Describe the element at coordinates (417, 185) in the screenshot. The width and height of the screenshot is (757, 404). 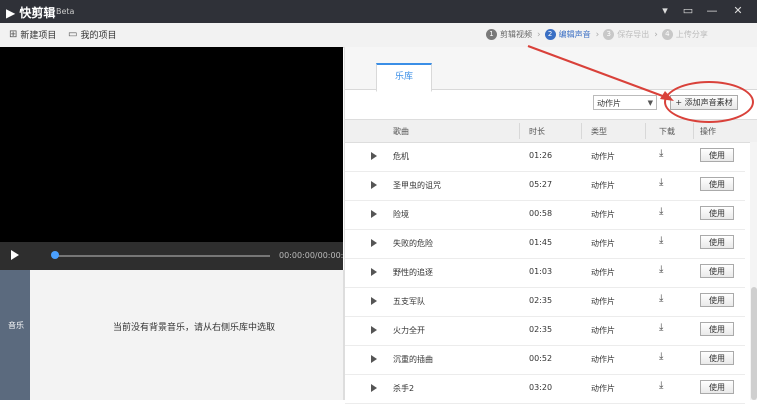
I see `song-name: 圣甲虫的诅咒` at that location.